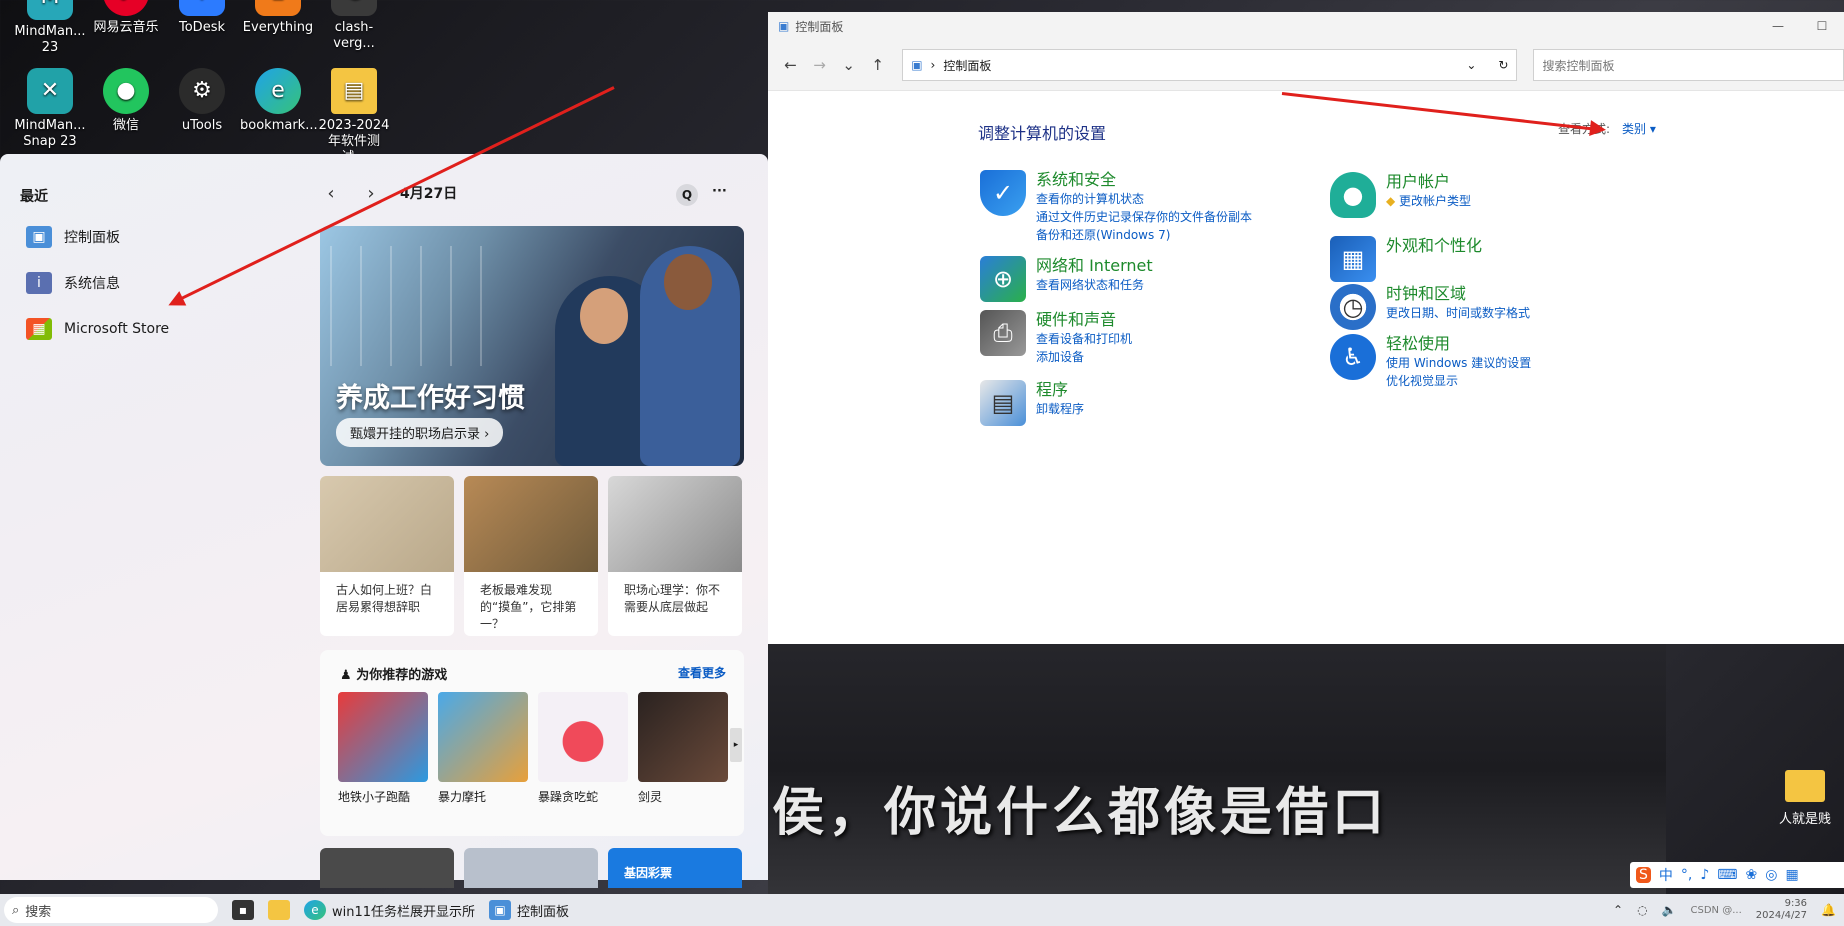 Image resolution: width=1844 pixels, height=926 pixels. I want to click on games-panel: ♟ 为你推荐的游戏 查看更多 地铁小子跑酷 暴力摩托 暴躁贪吃蛇 剑灵 ▸, so click(532, 743).